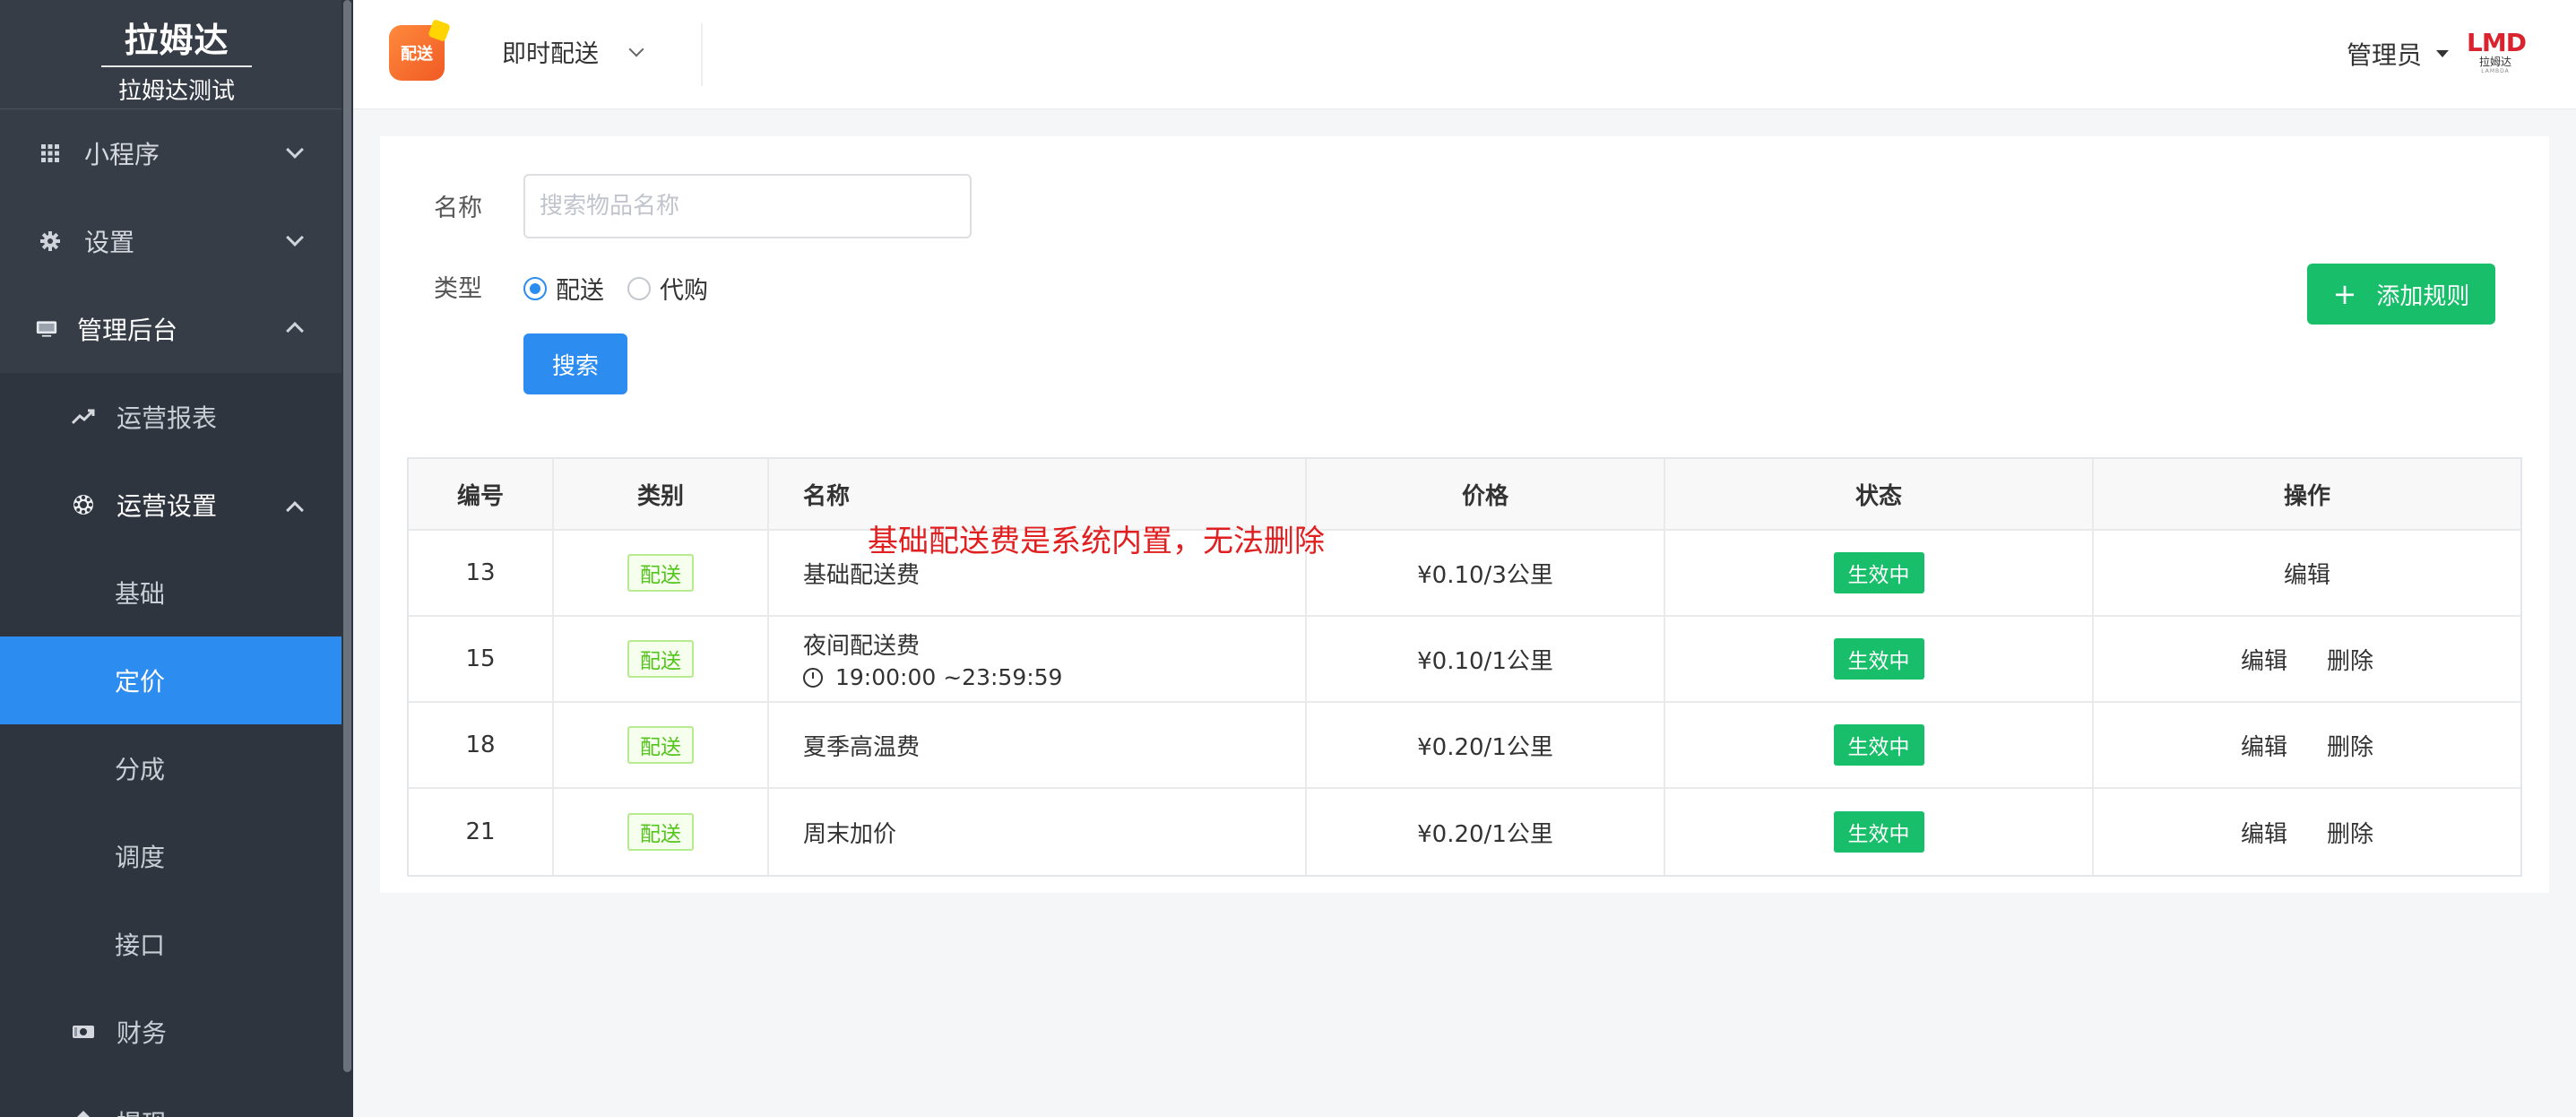 The image size is (2576, 1117). I want to click on name-search-input, so click(747, 206).